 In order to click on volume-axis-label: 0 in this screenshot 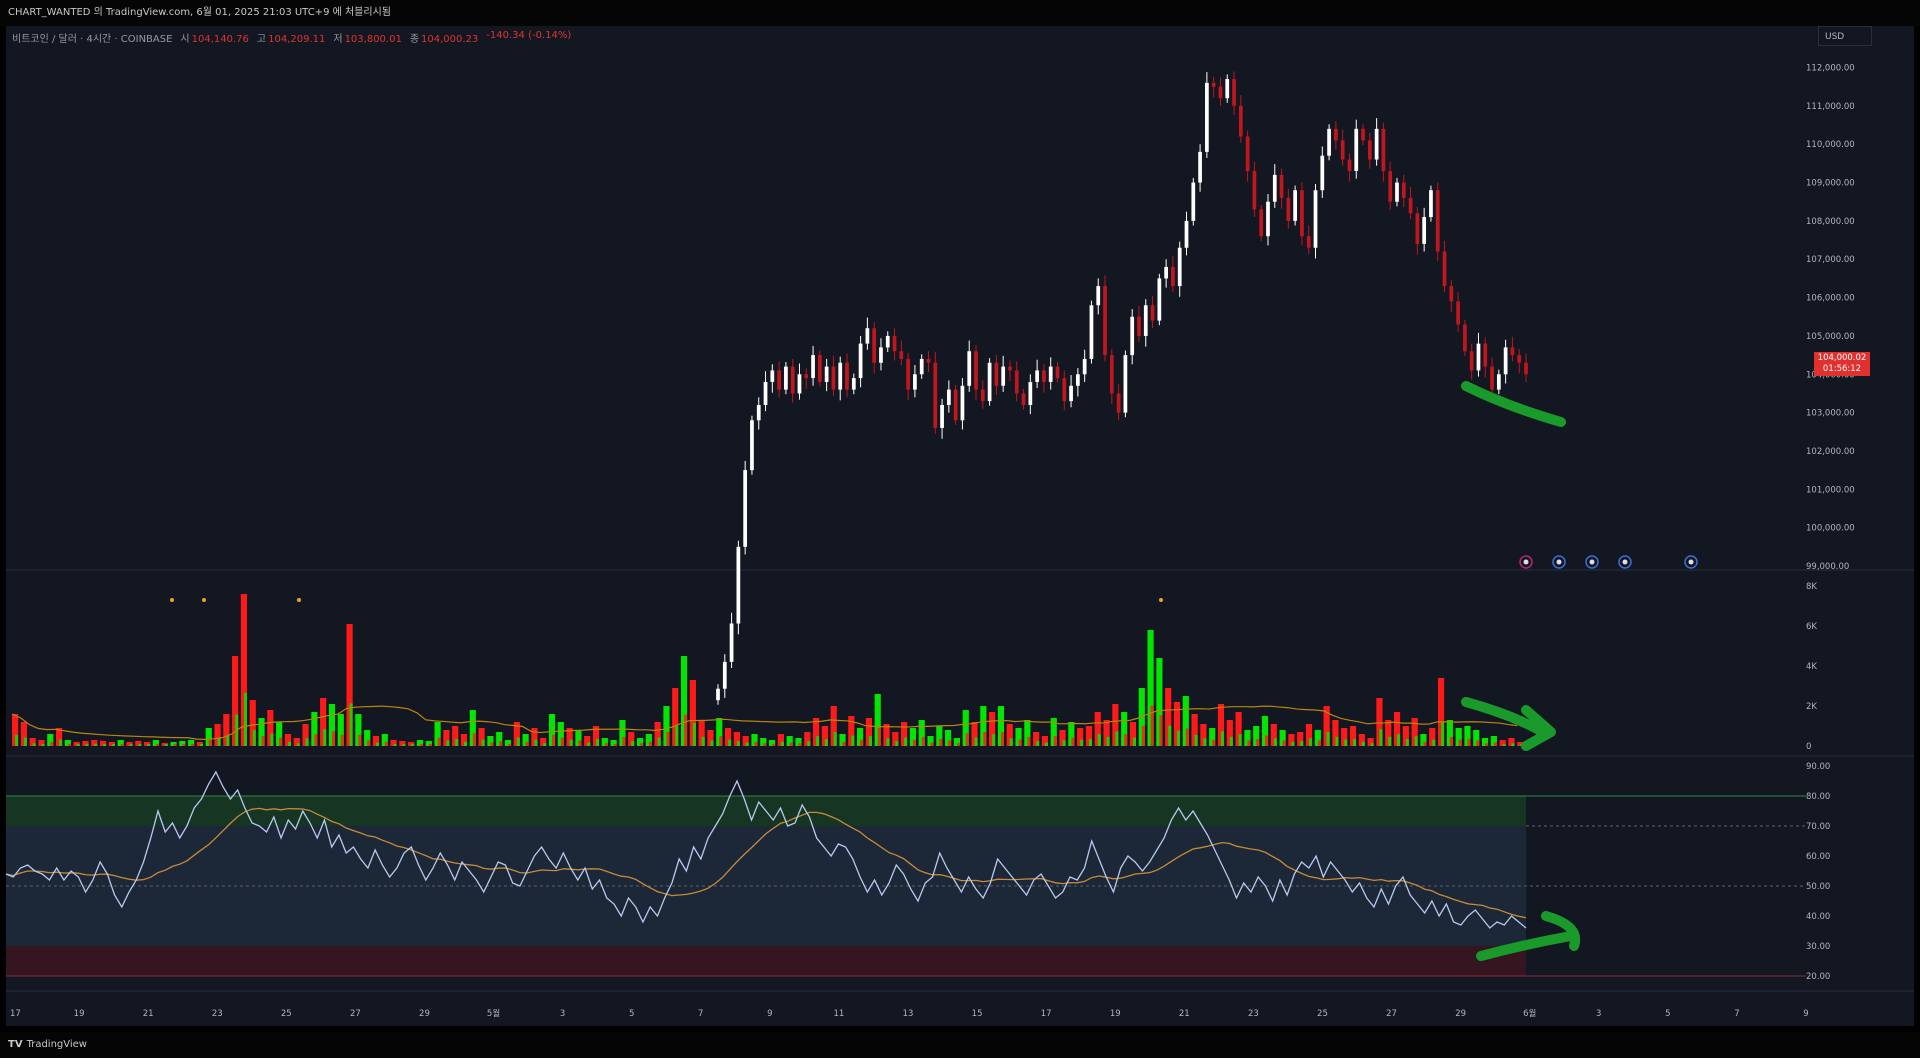, I will do `click(1808, 747)`.